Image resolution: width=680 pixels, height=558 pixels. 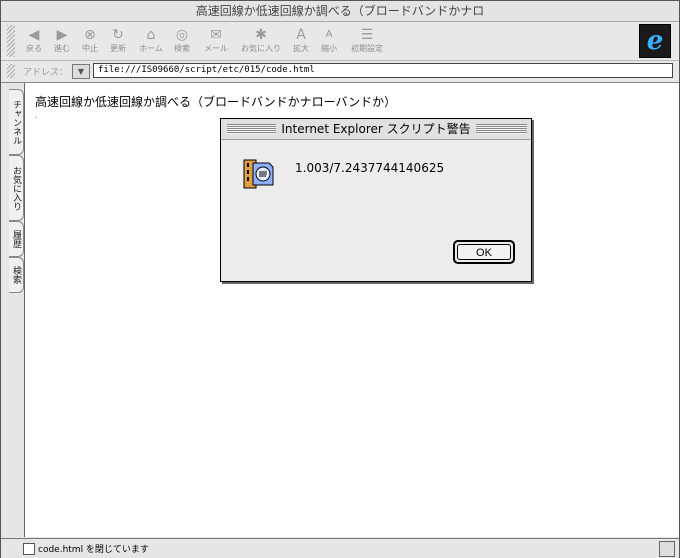 I want to click on toolbar-button-label: 進む, so click(x=62, y=48).